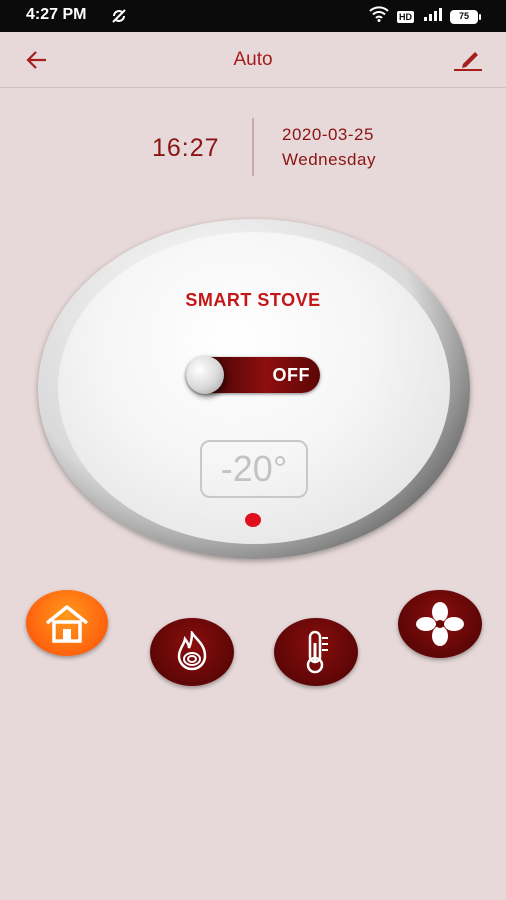 The height and width of the screenshot is (900, 506). I want to click on flame-icon, so click(192, 651).